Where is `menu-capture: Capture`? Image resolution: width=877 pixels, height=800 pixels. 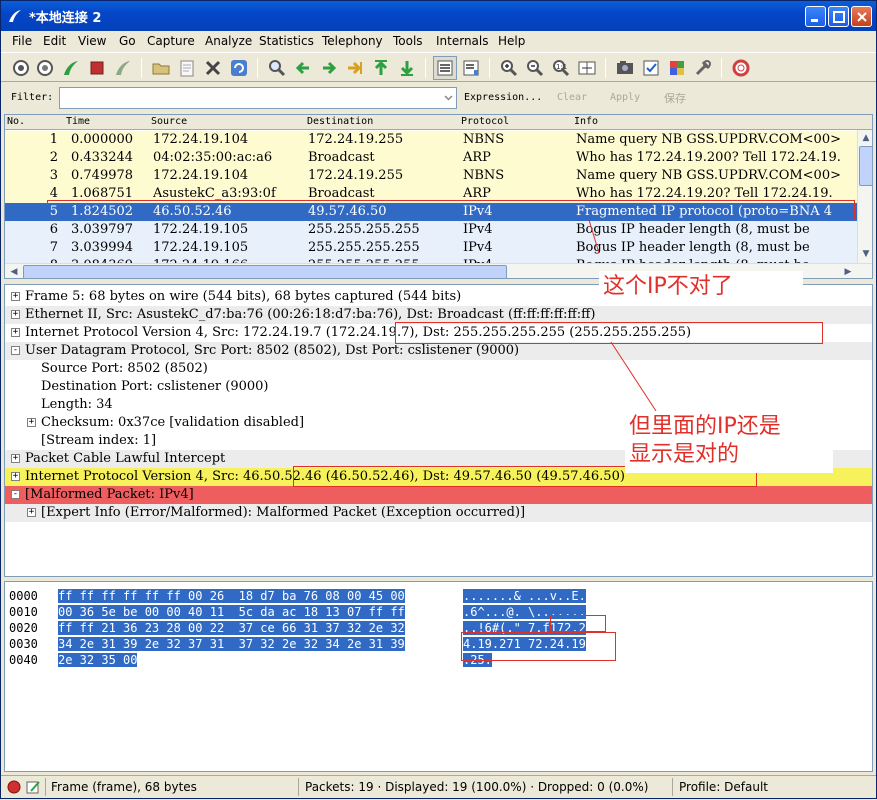 menu-capture: Capture is located at coordinates (171, 41).